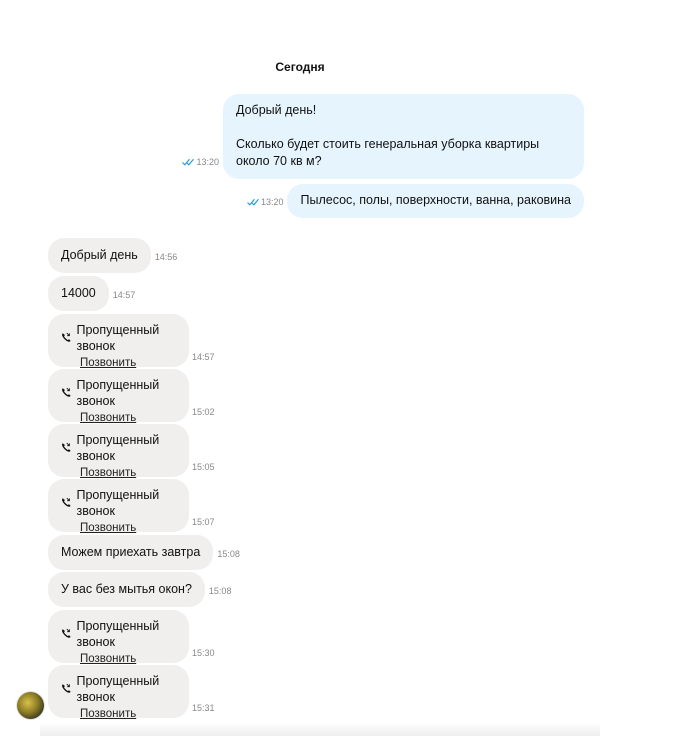 Image resolution: width=700 pixels, height=736 pixels. I want to click on missed-call-message: Пропущенный звонок Позвонить 15:30, so click(131, 637).